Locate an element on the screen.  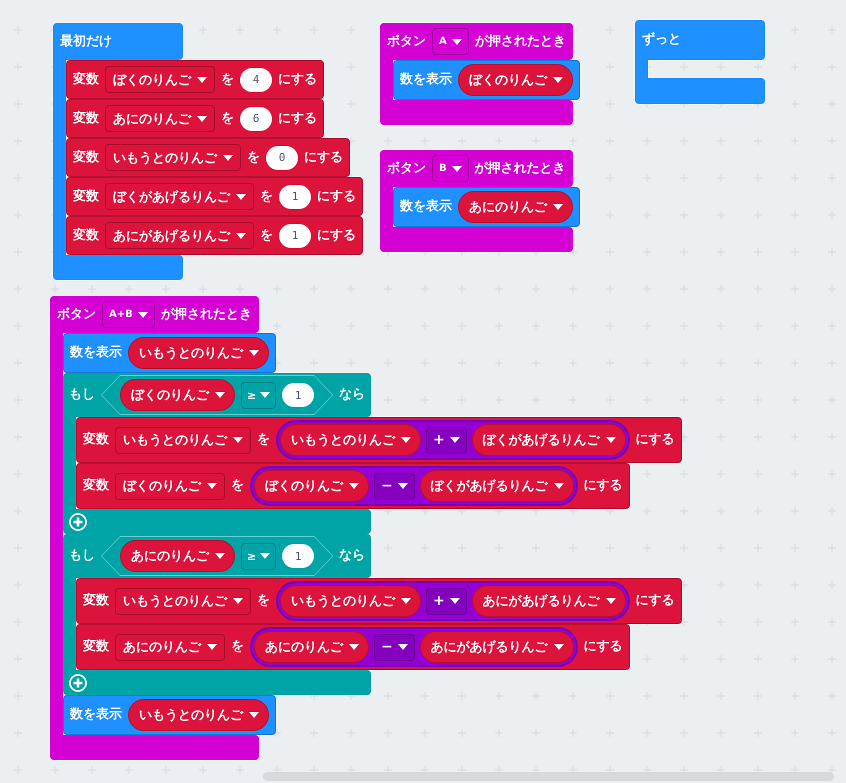
block-label: ボタン is located at coordinates (76, 314).